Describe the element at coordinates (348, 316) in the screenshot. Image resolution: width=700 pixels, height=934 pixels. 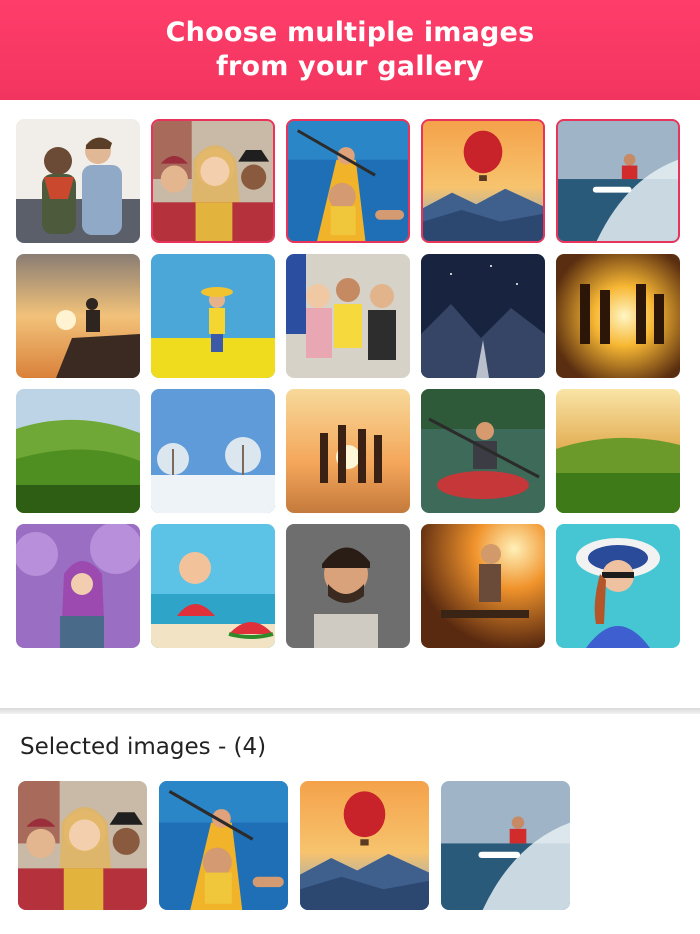
I see `gallery-tile-three-women` at that location.